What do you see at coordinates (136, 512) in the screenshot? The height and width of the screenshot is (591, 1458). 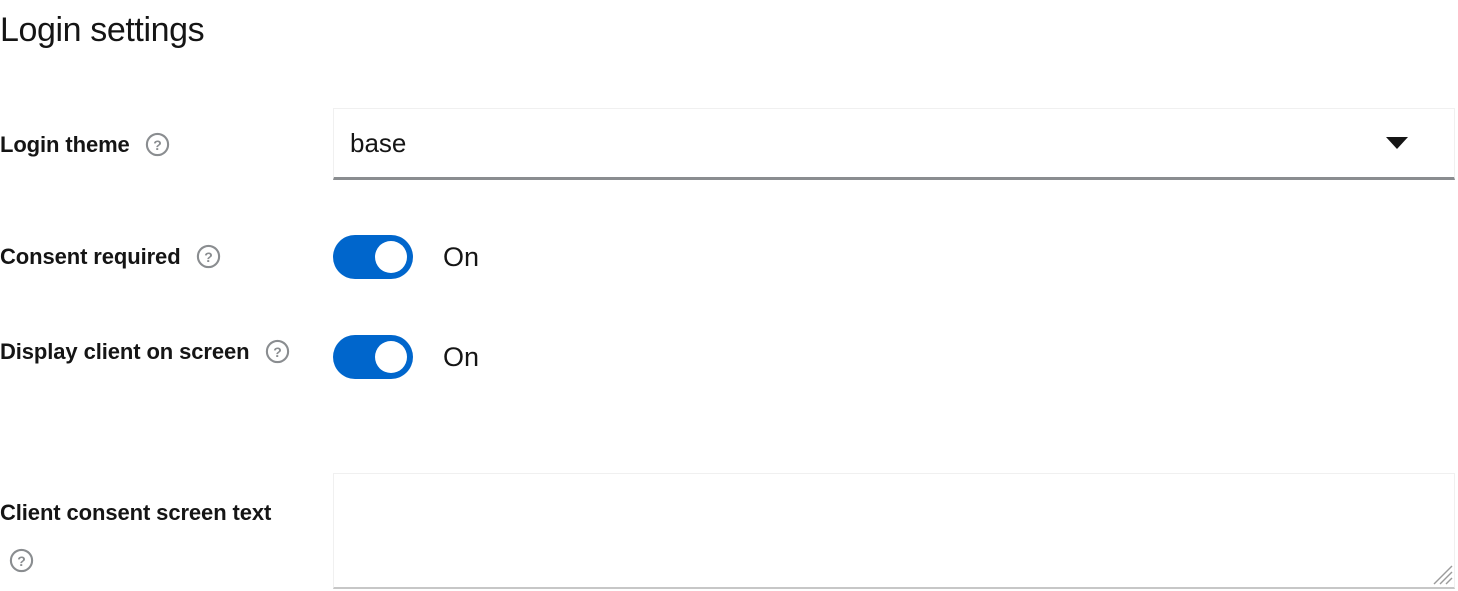 I see `label-client-consent-screen-text-text: Client consent screen text` at bounding box center [136, 512].